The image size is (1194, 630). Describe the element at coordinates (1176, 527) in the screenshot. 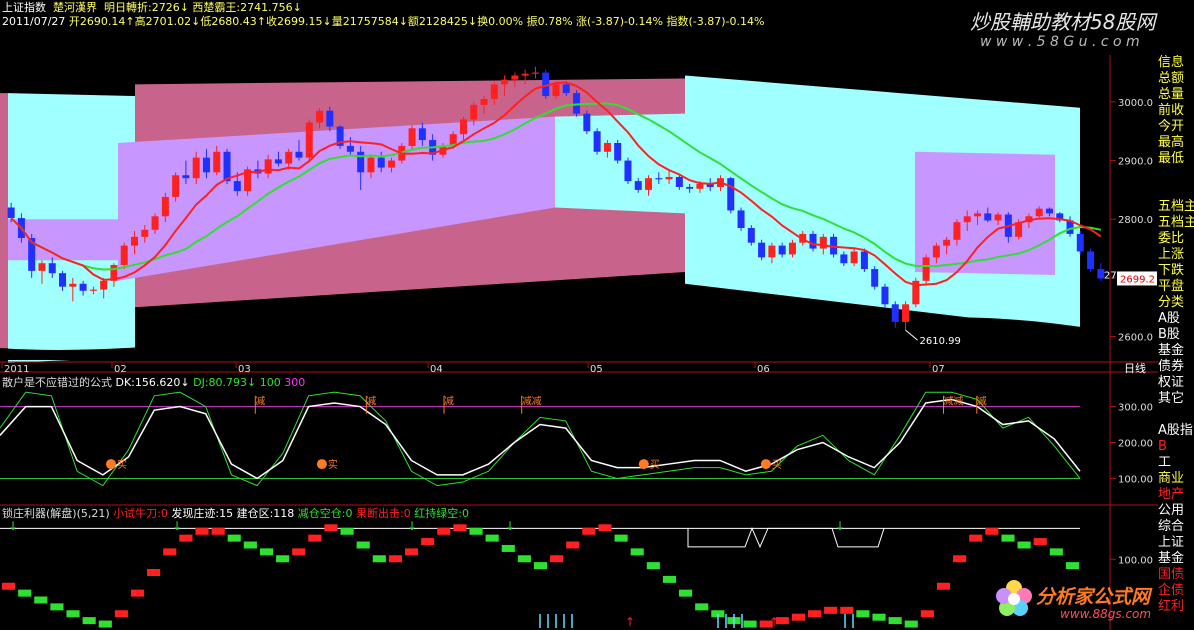

I see `quote-panel-item: 综合` at that location.